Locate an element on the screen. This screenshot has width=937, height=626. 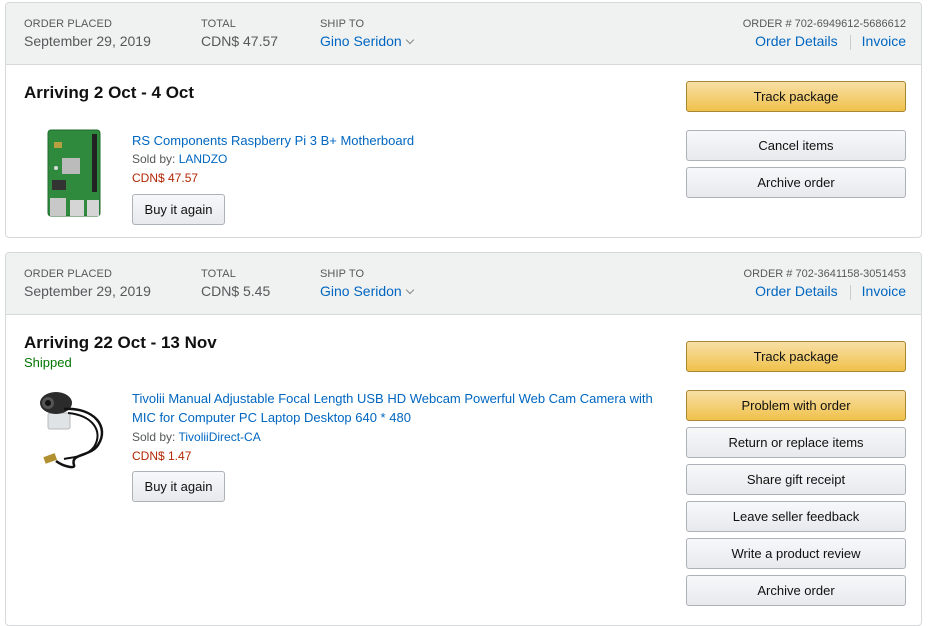
item-price: CDN$ 1.47 is located at coordinates (162, 456).